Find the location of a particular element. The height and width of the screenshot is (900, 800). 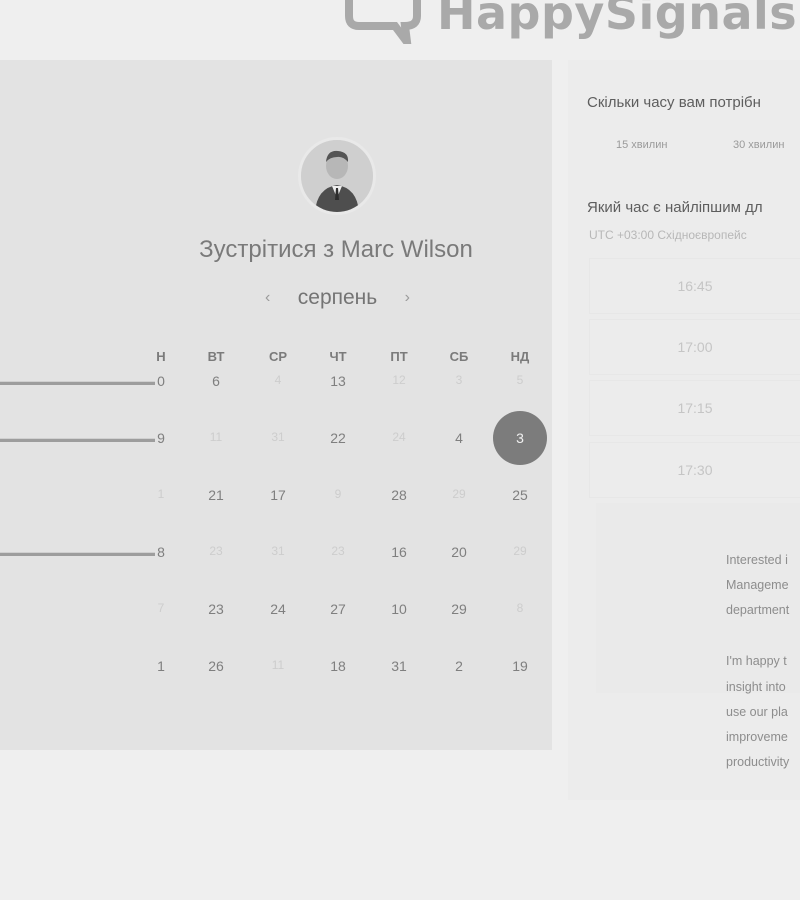

calendar-day: 3 is located at coordinates (459, 380).